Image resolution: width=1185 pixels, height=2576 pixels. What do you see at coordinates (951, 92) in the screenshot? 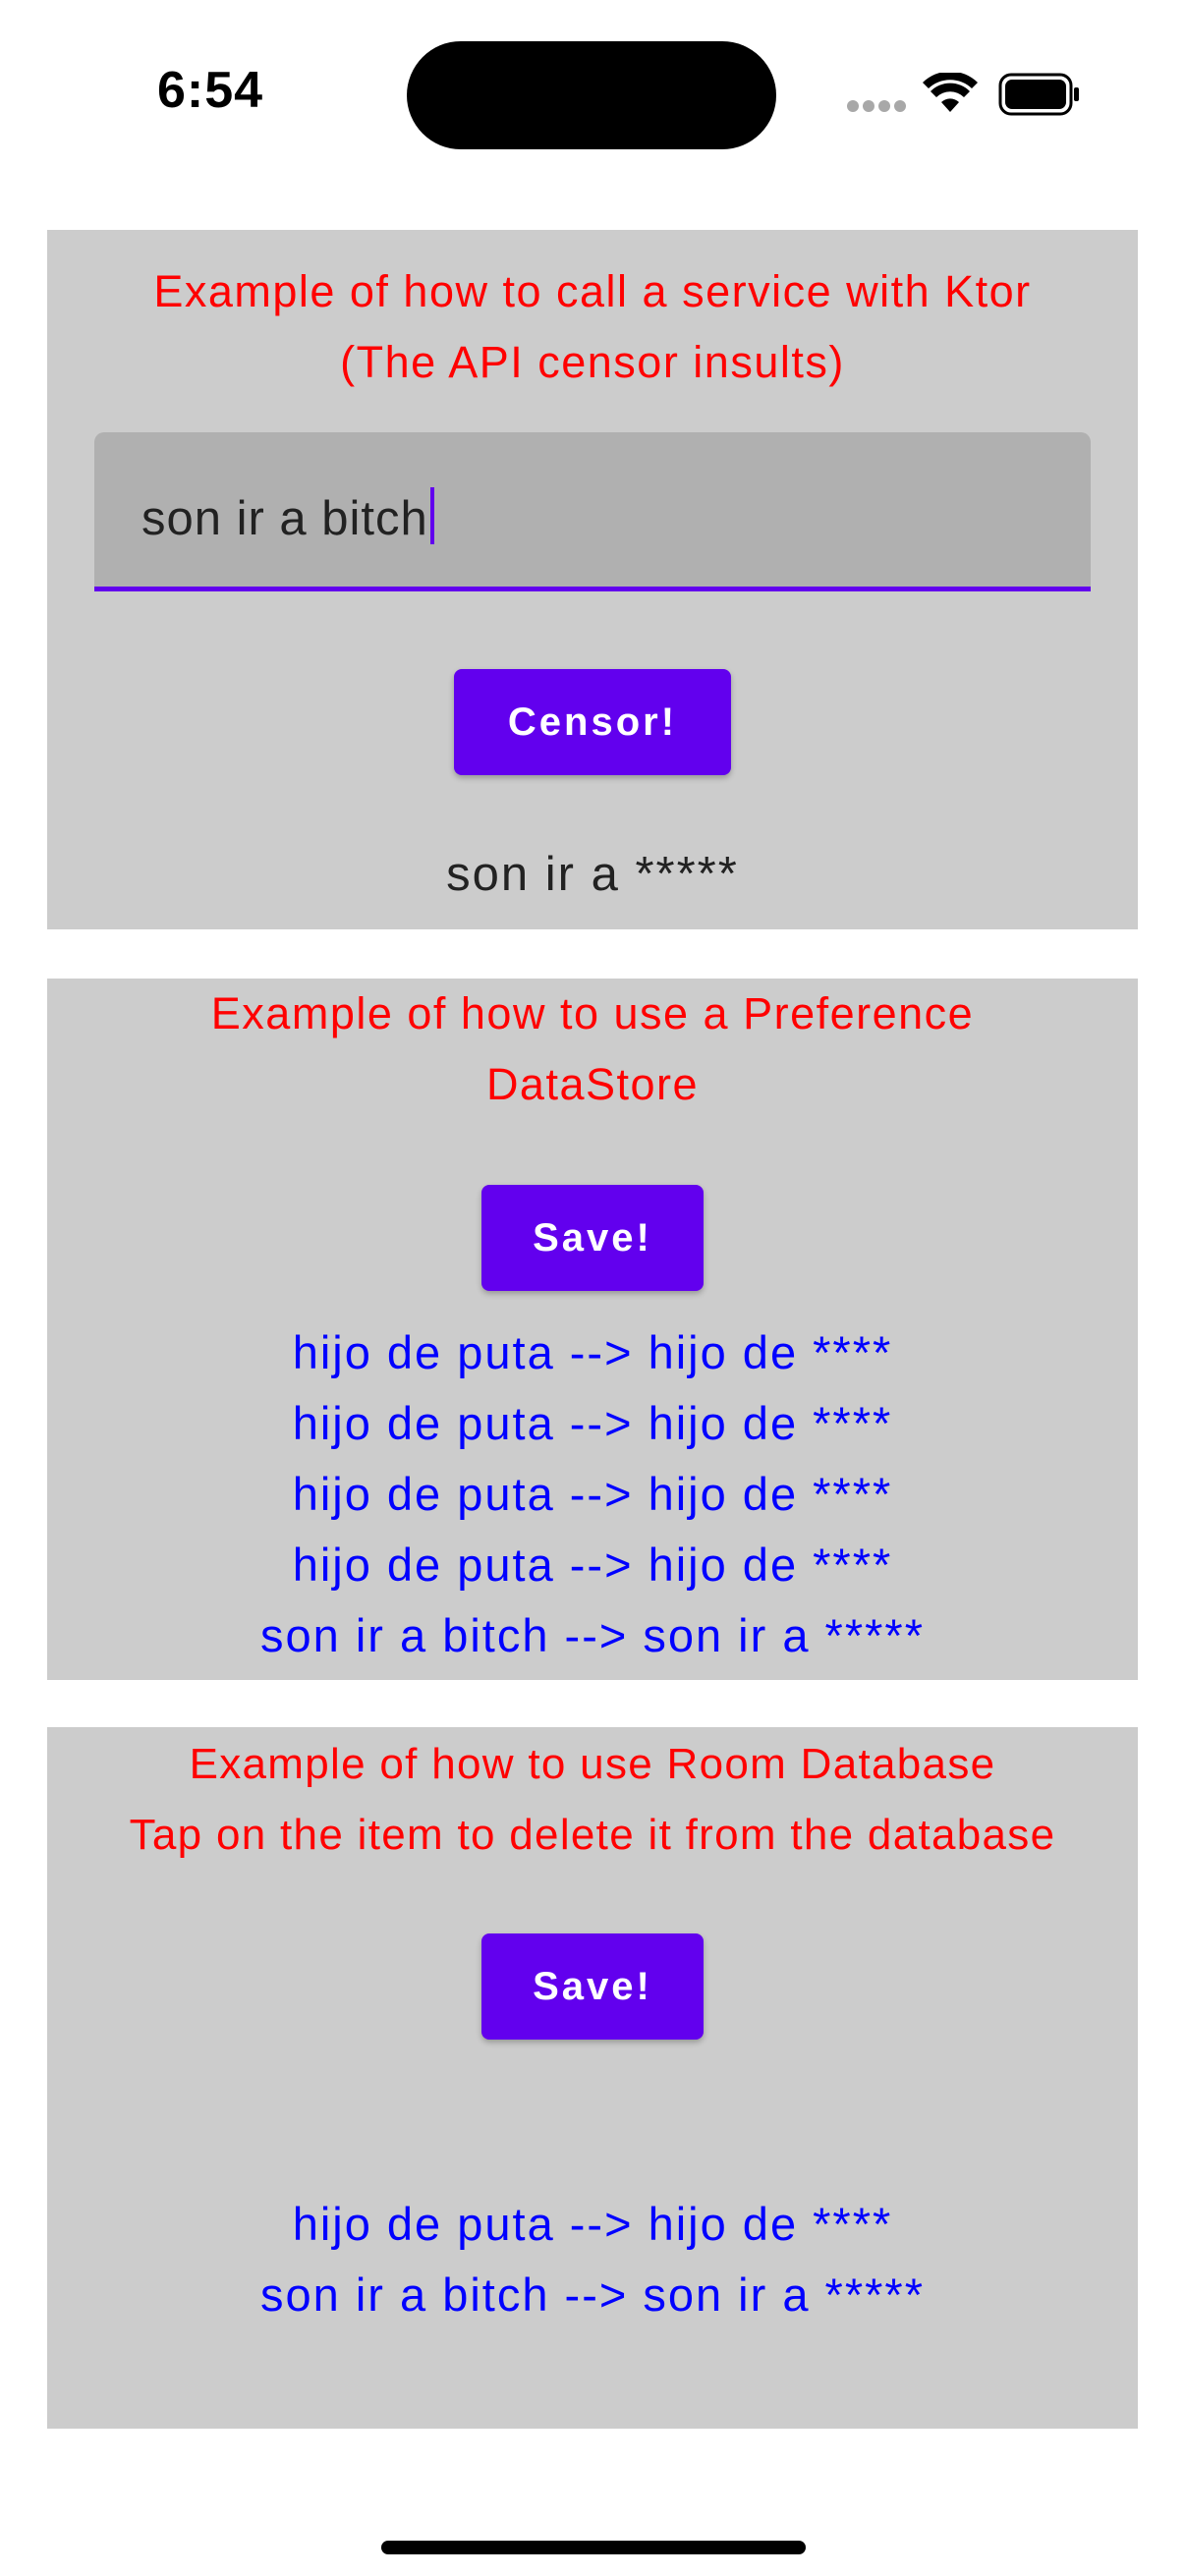
I see `wifi-icon` at bounding box center [951, 92].